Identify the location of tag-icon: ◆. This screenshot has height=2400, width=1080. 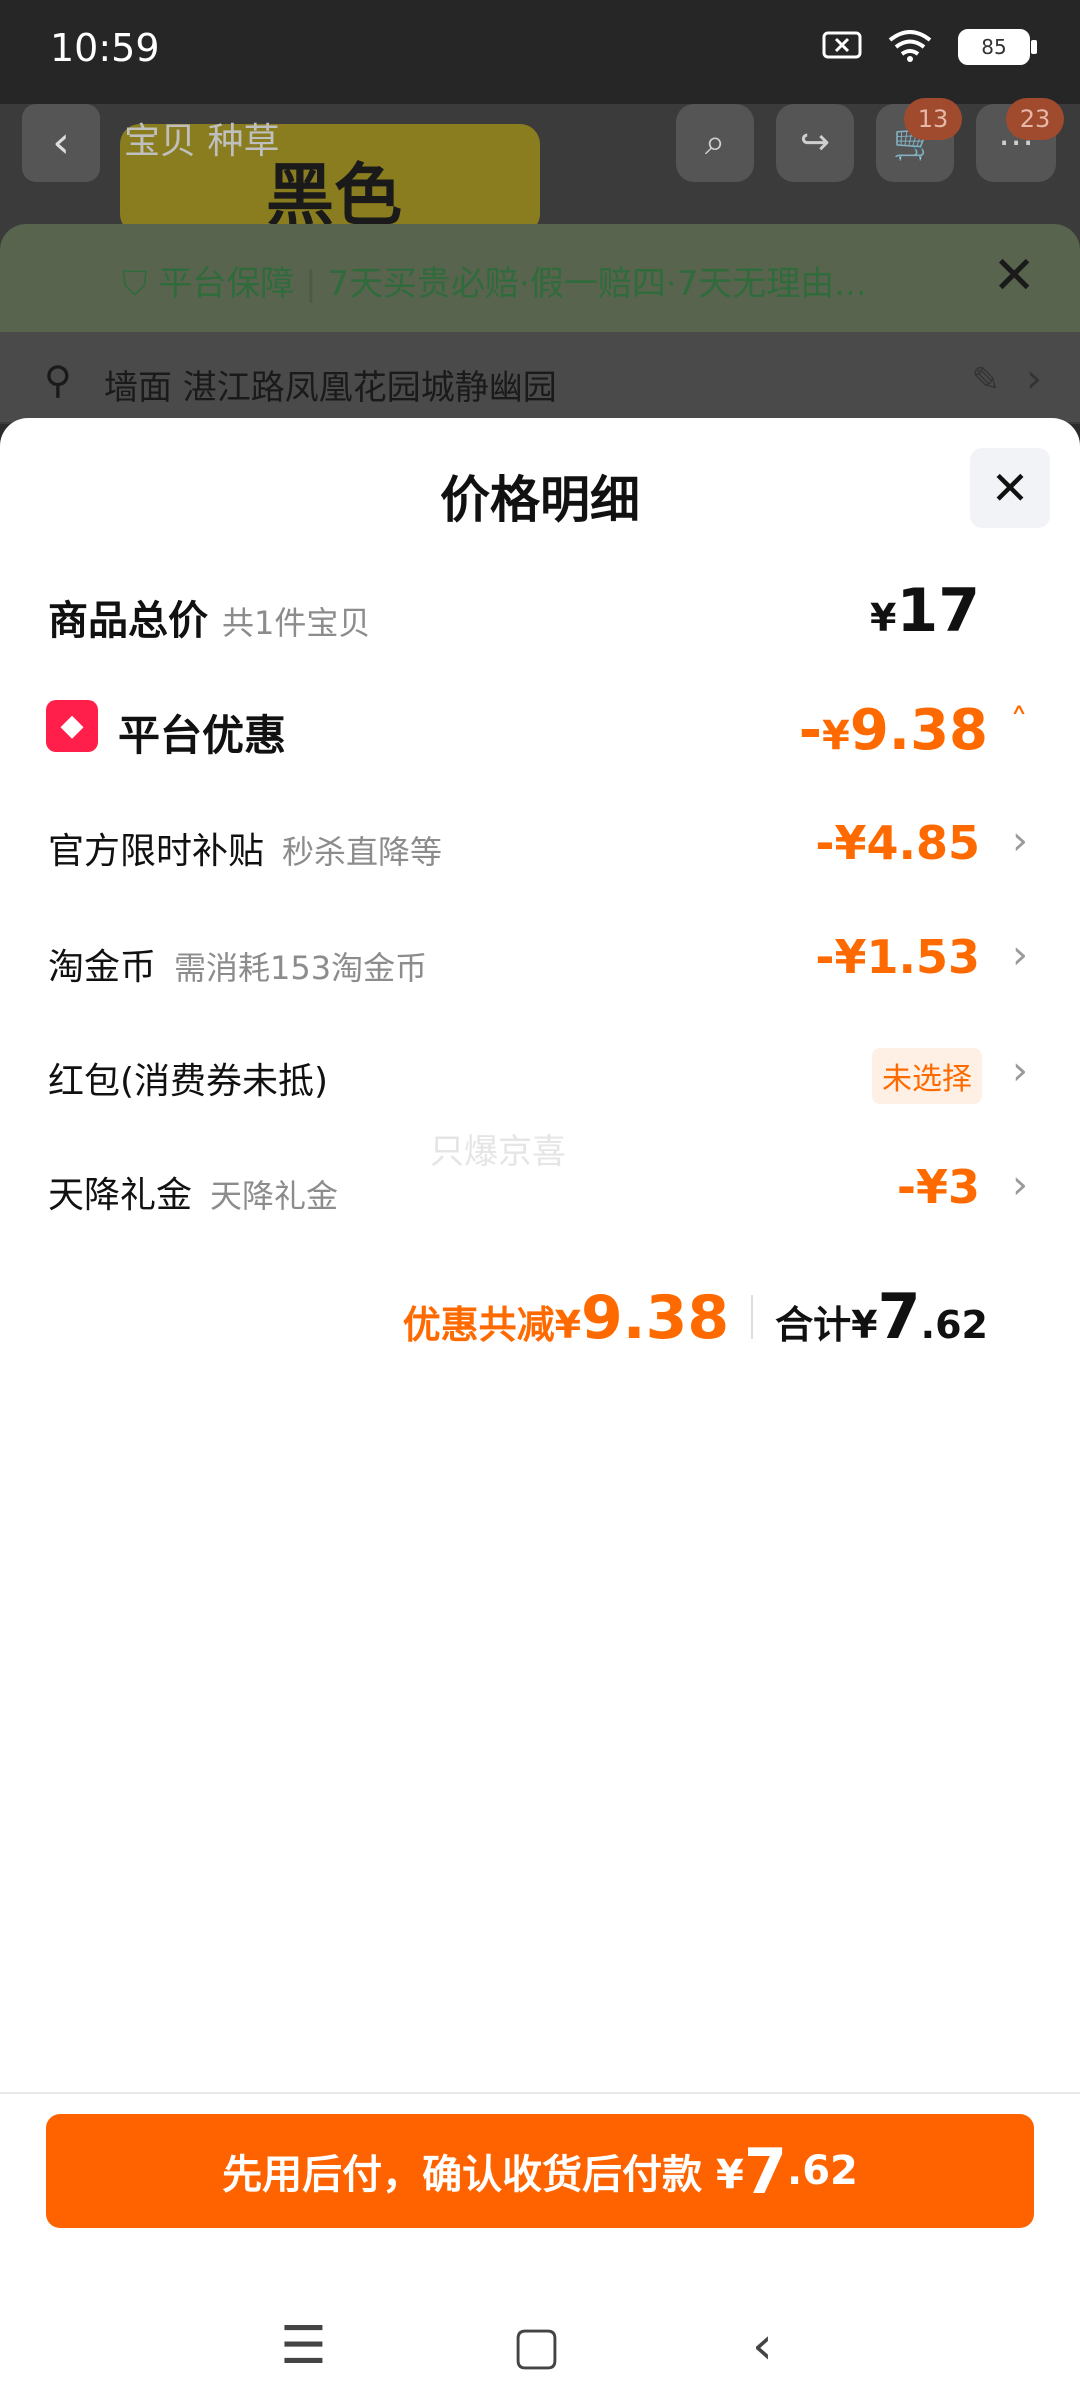
(72, 726).